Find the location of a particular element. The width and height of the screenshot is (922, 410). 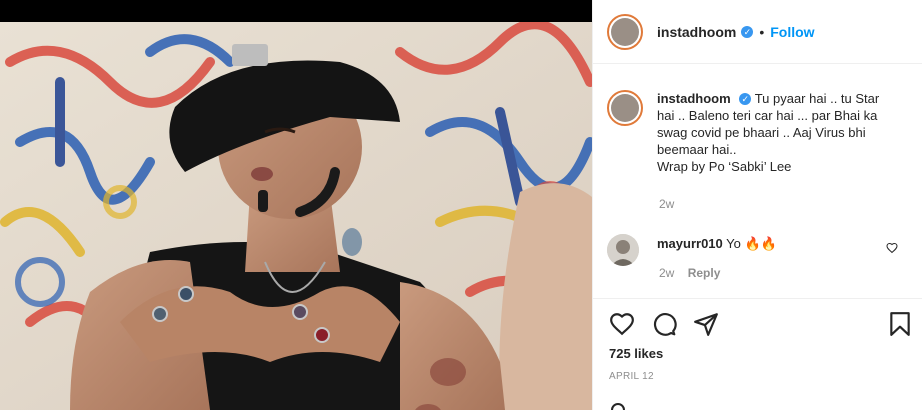

share-icon is located at coordinates (706, 324).